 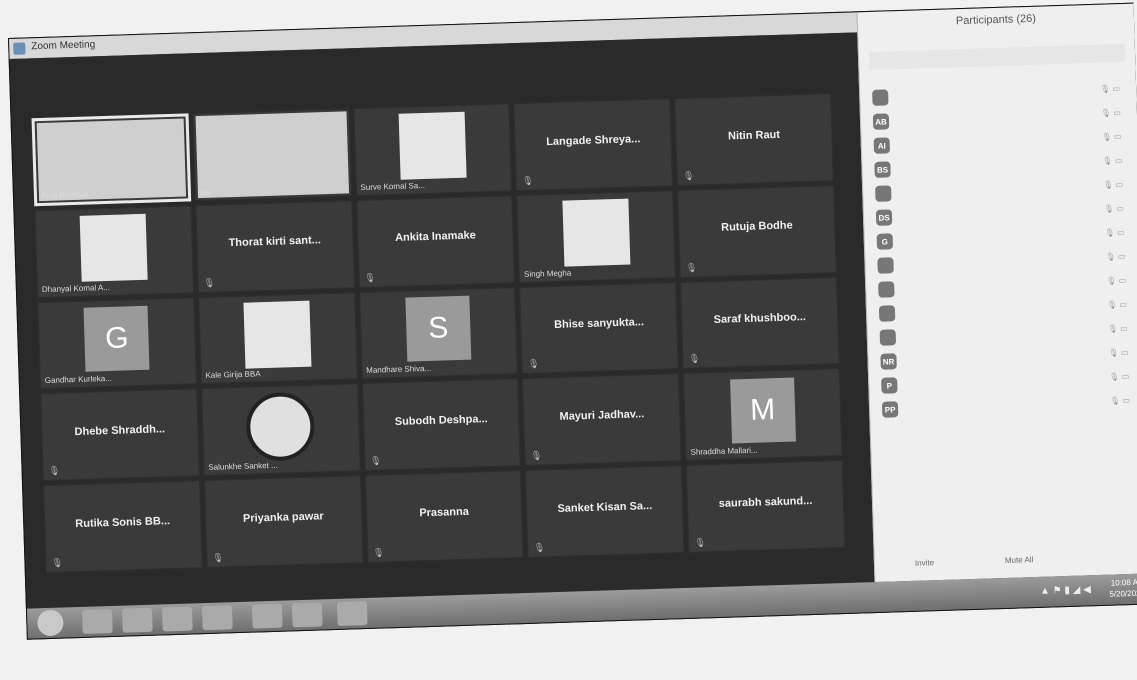 I want to click on mute-all-button: Mute All, so click(x=1019, y=560).